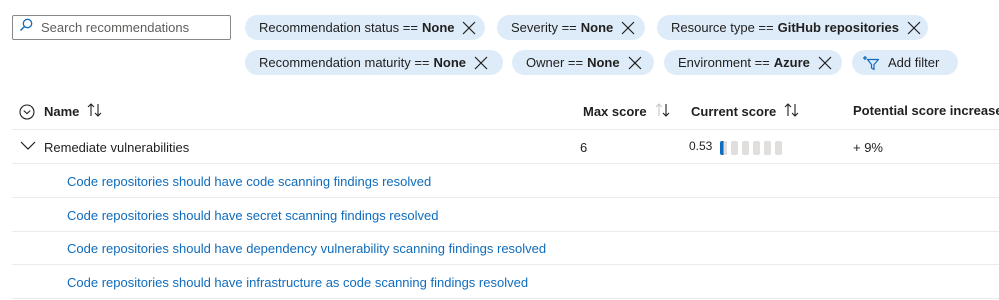 The image size is (999, 300). Describe the element at coordinates (28, 147) in the screenshot. I see `chevron-down-icon` at that location.